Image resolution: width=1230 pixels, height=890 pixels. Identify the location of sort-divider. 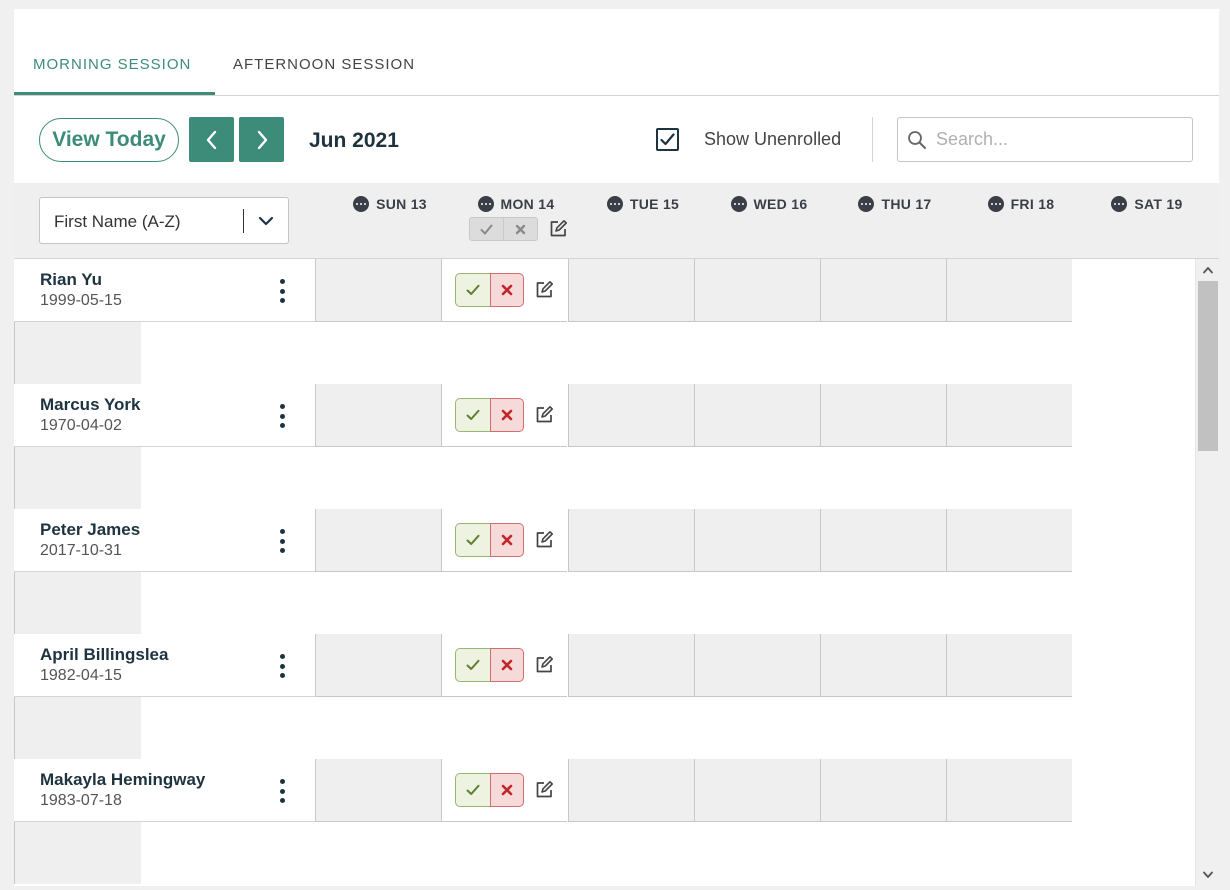
(243, 221).